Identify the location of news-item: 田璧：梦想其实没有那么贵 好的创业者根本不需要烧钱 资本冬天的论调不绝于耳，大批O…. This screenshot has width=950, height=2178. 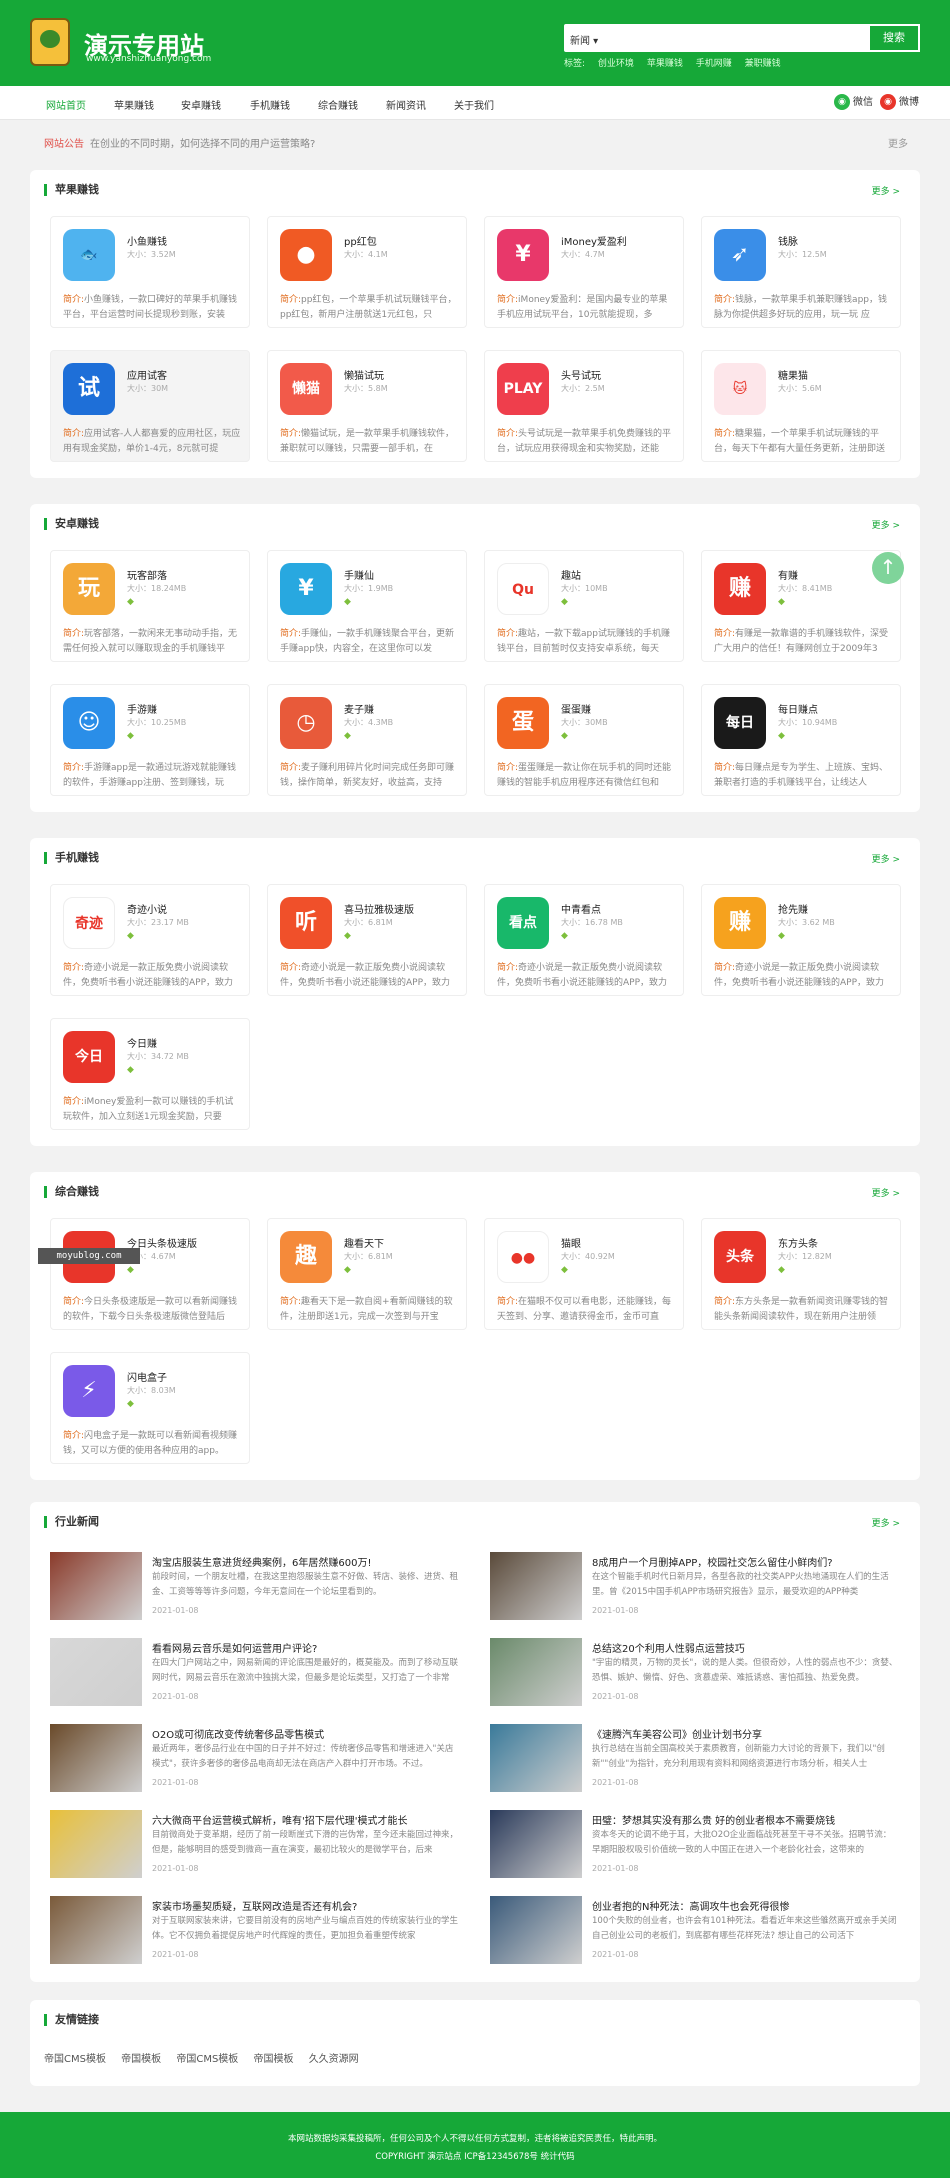
(695, 1846).